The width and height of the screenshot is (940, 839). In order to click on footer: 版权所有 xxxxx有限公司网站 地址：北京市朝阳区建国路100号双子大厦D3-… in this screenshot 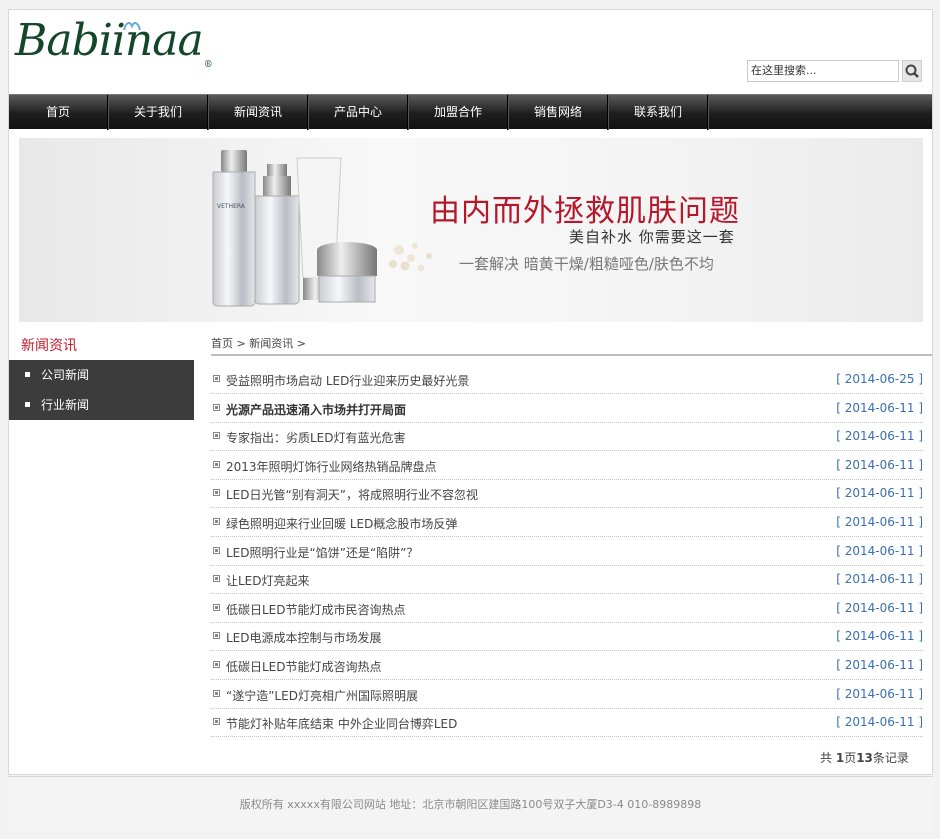, I will do `click(470, 804)`.